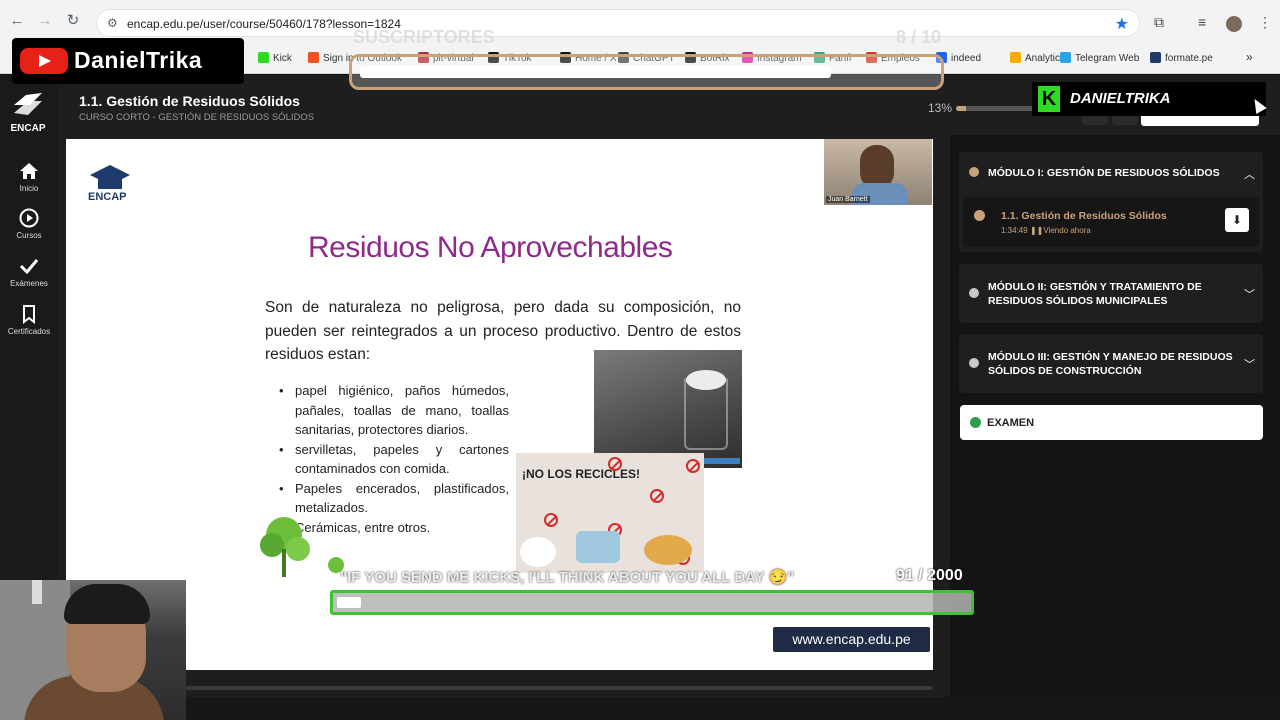 This screenshot has height=720, width=1280. Describe the element at coordinates (1036, 230) in the screenshot. I see `now-playing-icon: ❚❚` at that location.